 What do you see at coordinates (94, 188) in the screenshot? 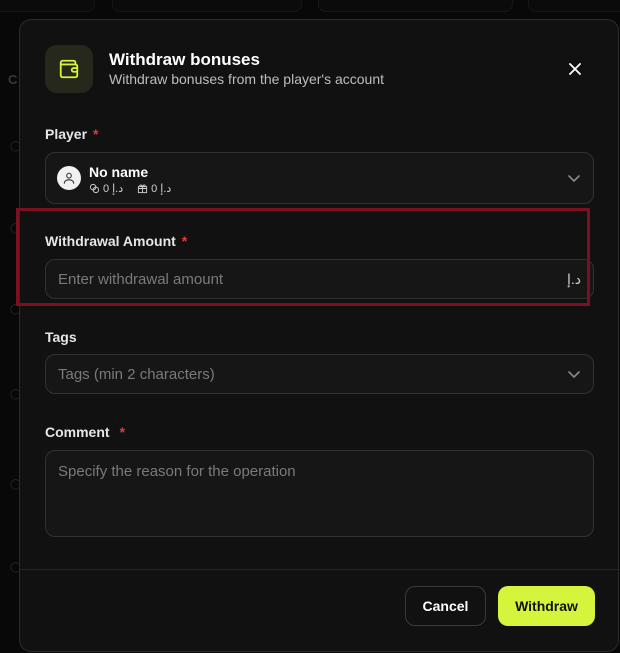
I see `coins-icon` at bounding box center [94, 188].